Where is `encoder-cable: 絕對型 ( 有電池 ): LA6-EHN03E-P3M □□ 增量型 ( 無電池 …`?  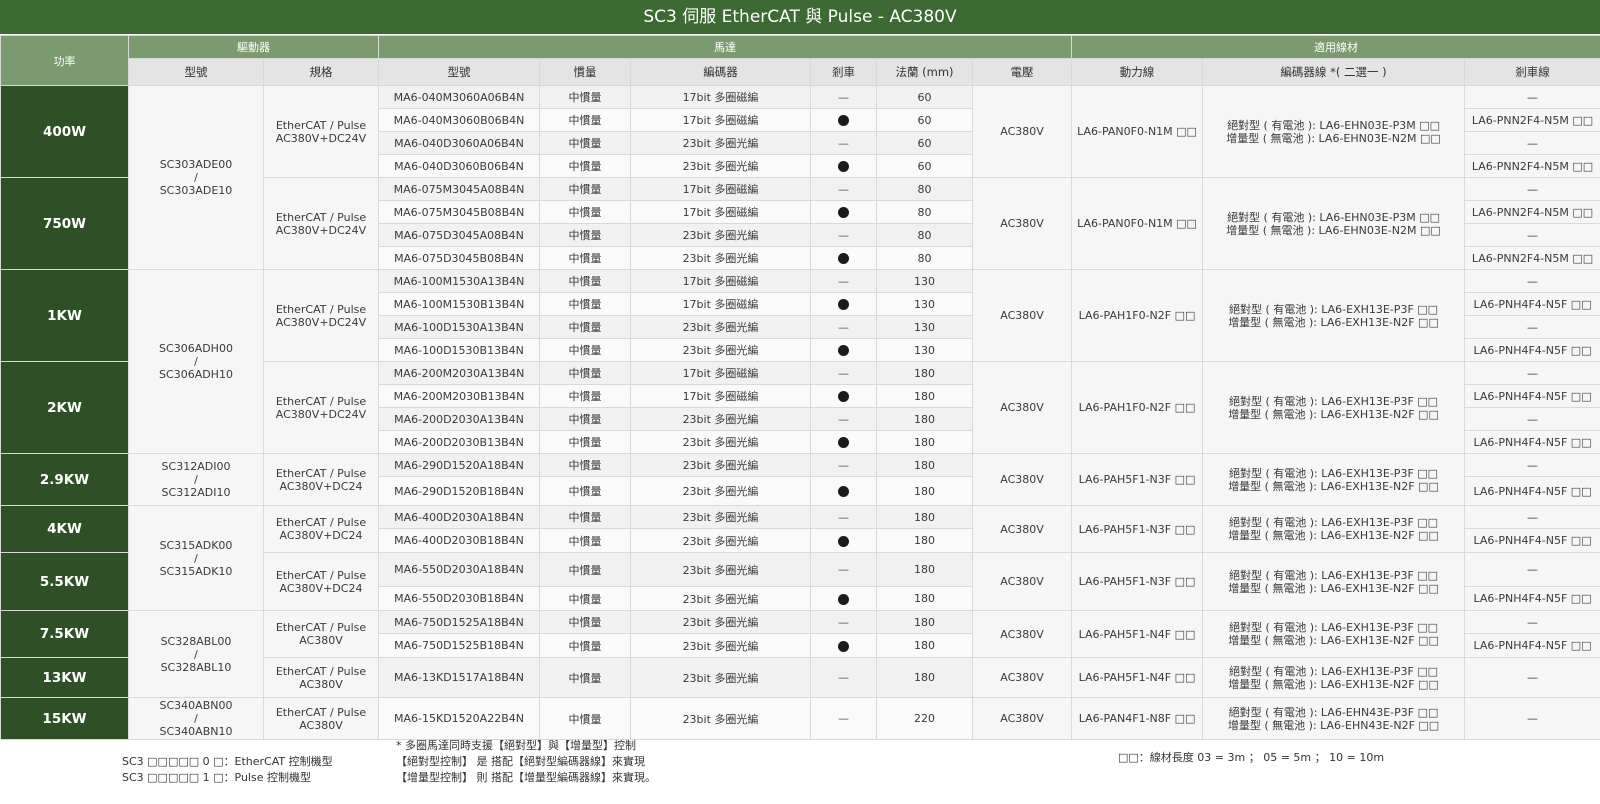 encoder-cable: 絕對型 ( 有電池 ): LA6-EHN03E-P3M □□ 增量型 ( 無電池 … is located at coordinates (1334, 223).